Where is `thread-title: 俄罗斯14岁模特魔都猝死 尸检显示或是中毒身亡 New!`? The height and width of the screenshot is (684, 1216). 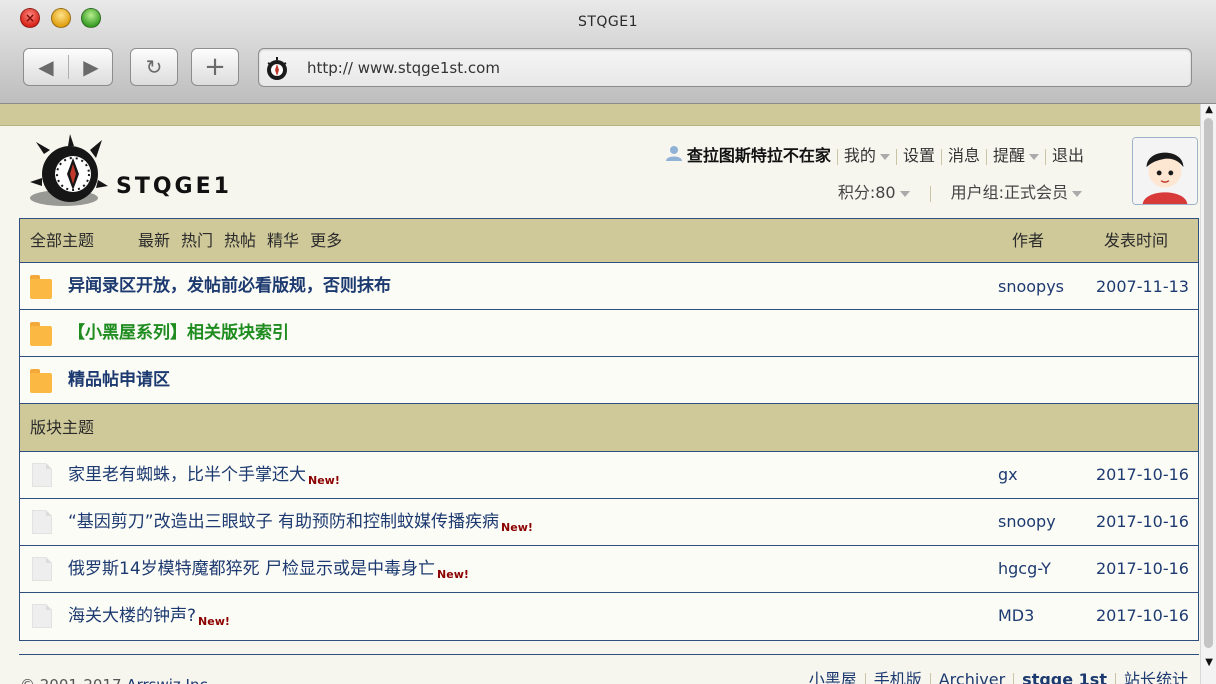
thread-title: 俄罗斯14岁模特魔都猝死 尸检显示或是中毒身亡 New! is located at coordinates (268, 570).